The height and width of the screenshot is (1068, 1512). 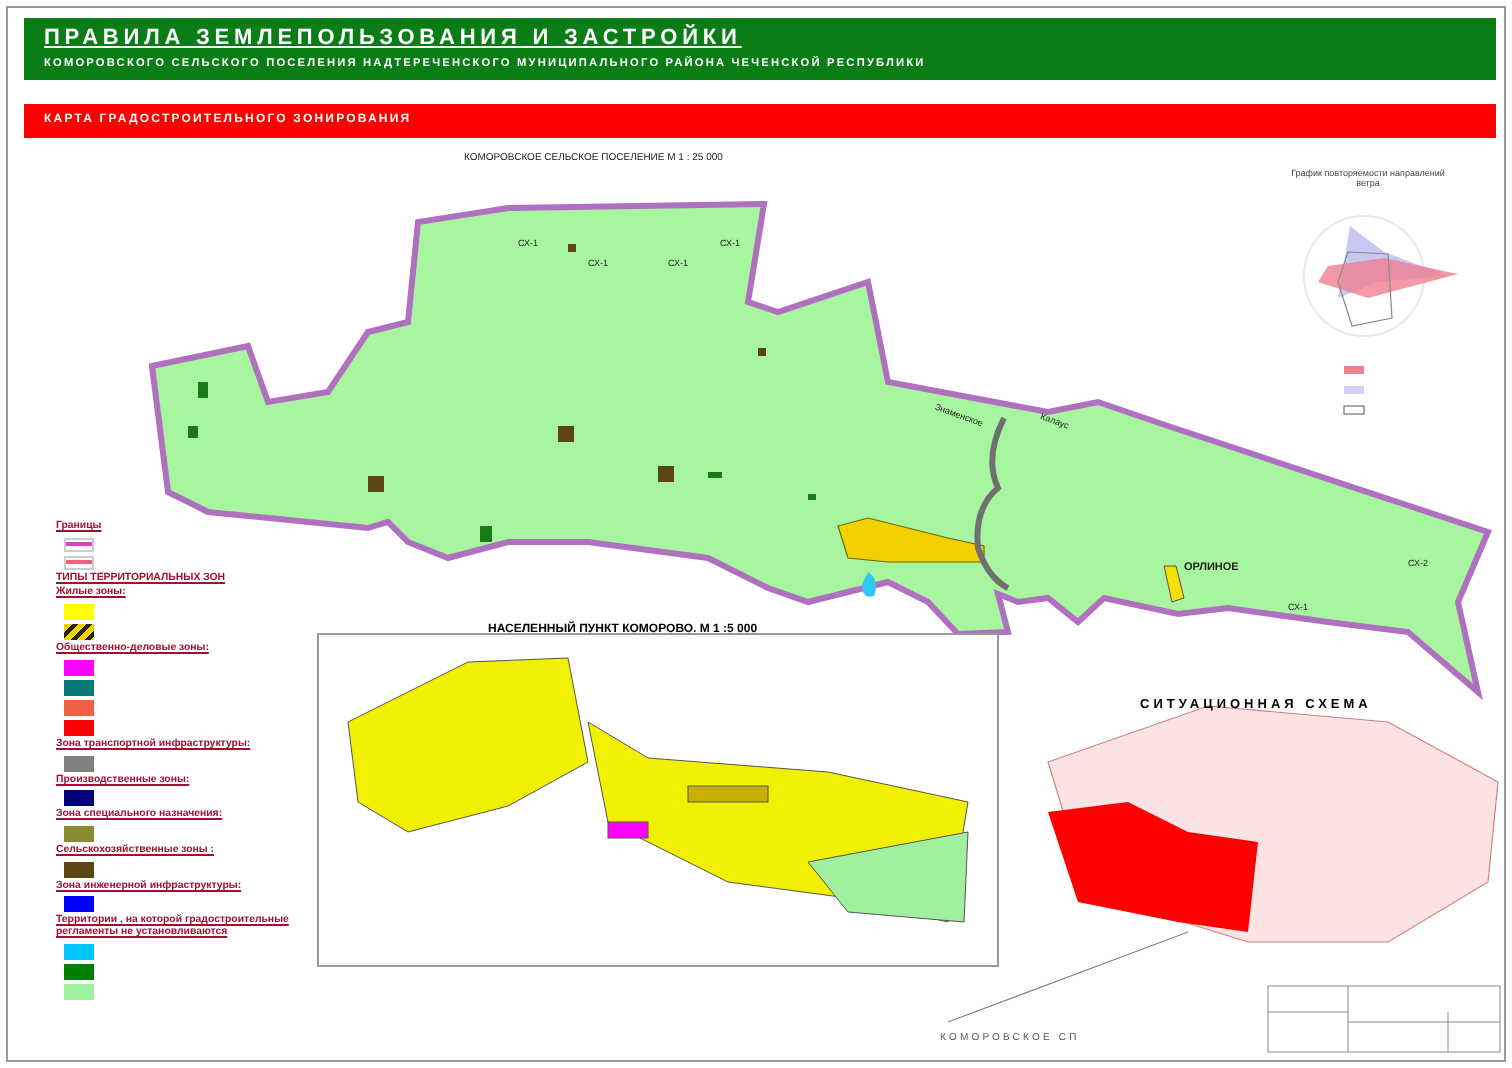 I want to click on settlement-area, so click(x=1174, y=584).